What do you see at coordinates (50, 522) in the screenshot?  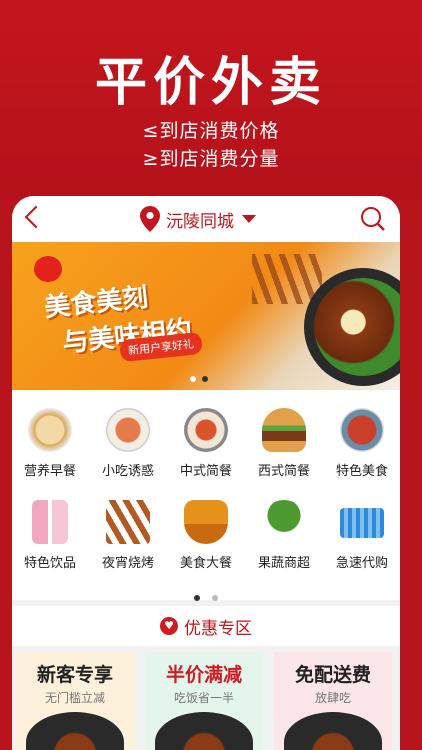 I see `drink-icon` at bounding box center [50, 522].